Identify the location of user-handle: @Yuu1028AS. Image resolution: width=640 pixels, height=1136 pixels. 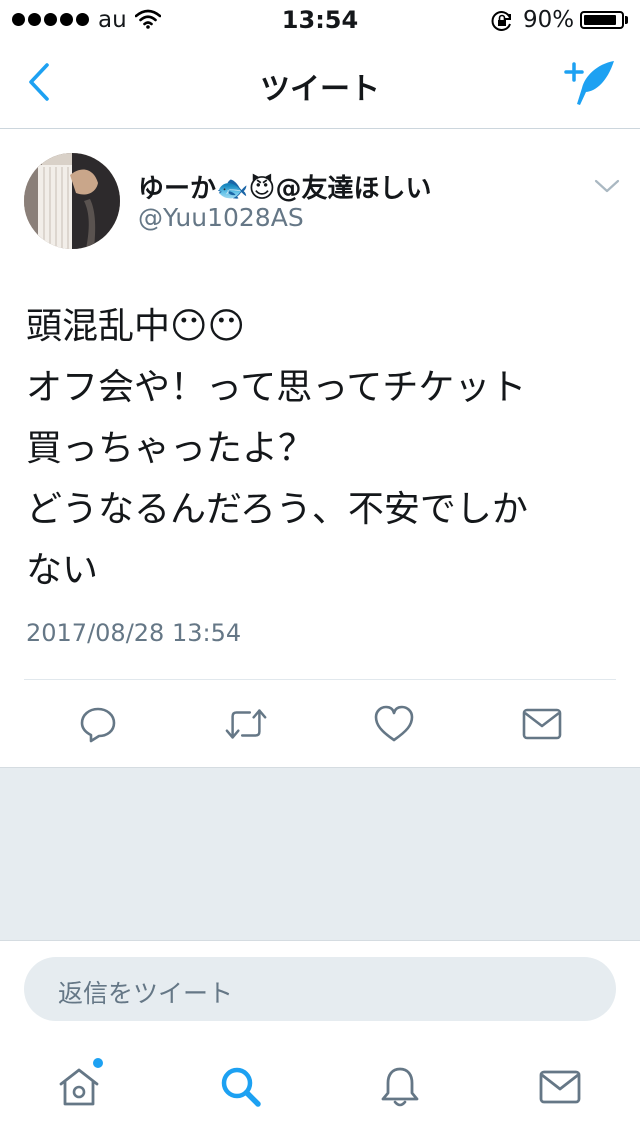
(221, 217).